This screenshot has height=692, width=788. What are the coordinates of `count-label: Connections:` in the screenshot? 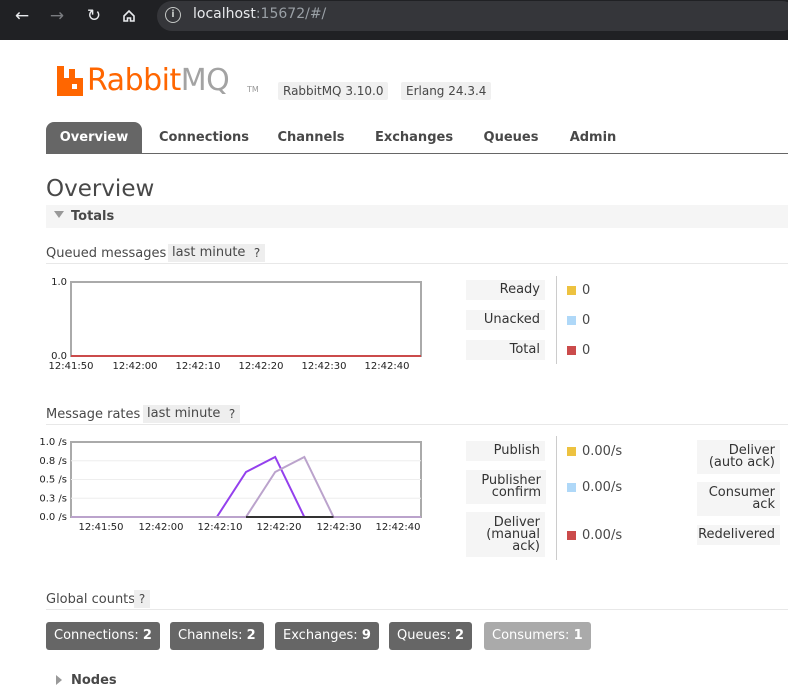 It's located at (96, 635).